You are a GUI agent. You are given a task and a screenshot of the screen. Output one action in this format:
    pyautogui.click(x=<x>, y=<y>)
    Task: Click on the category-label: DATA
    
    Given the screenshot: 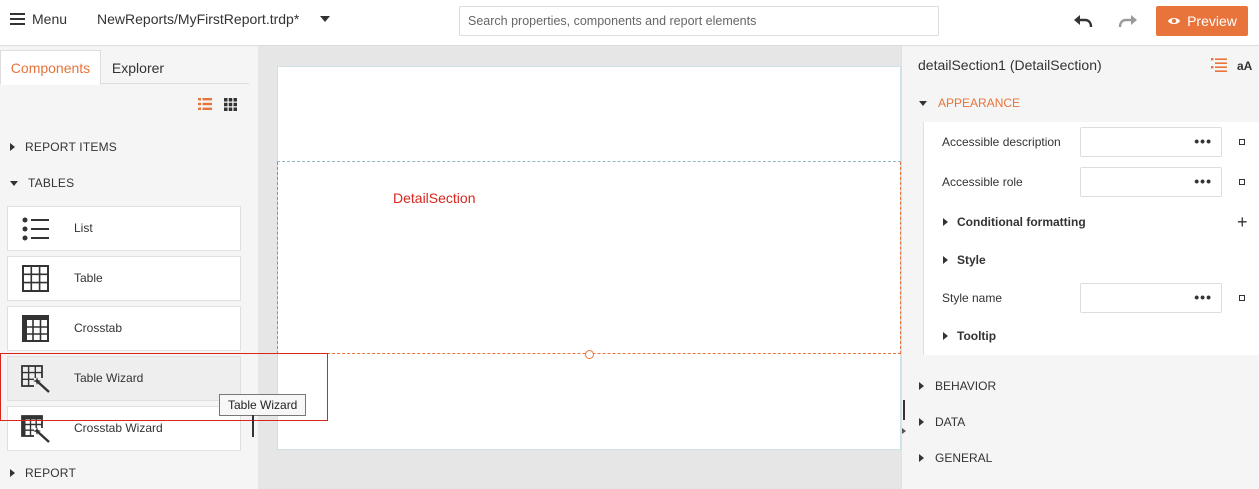 What is the action you would take?
    pyautogui.click(x=950, y=422)
    